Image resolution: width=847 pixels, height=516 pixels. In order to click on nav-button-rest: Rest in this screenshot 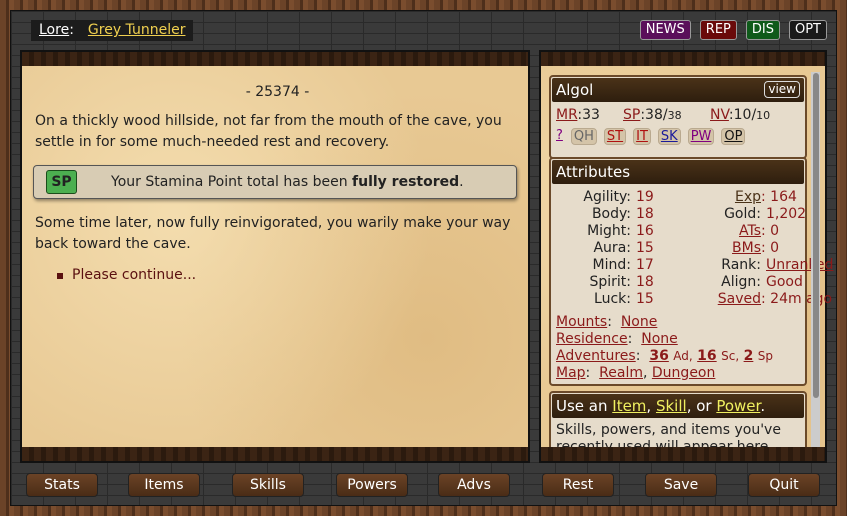, I will do `click(578, 485)`.